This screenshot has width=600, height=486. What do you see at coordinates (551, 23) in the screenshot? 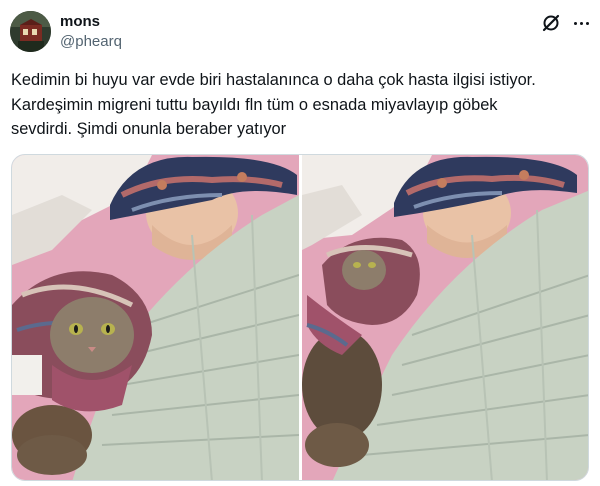
I see `grok-x-logo-icon` at bounding box center [551, 23].